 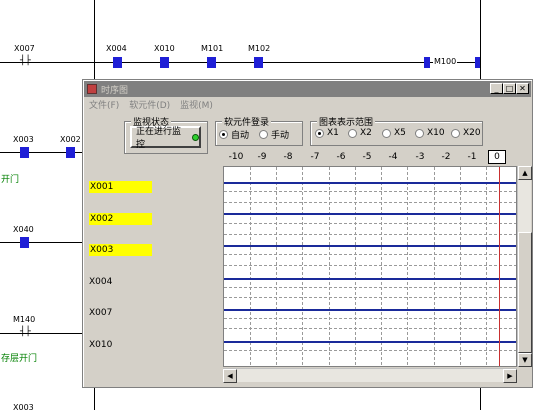 What do you see at coordinates (496, 88) in the screenshot?
I see `minimize-button: _` at bounding box center [496, 88].